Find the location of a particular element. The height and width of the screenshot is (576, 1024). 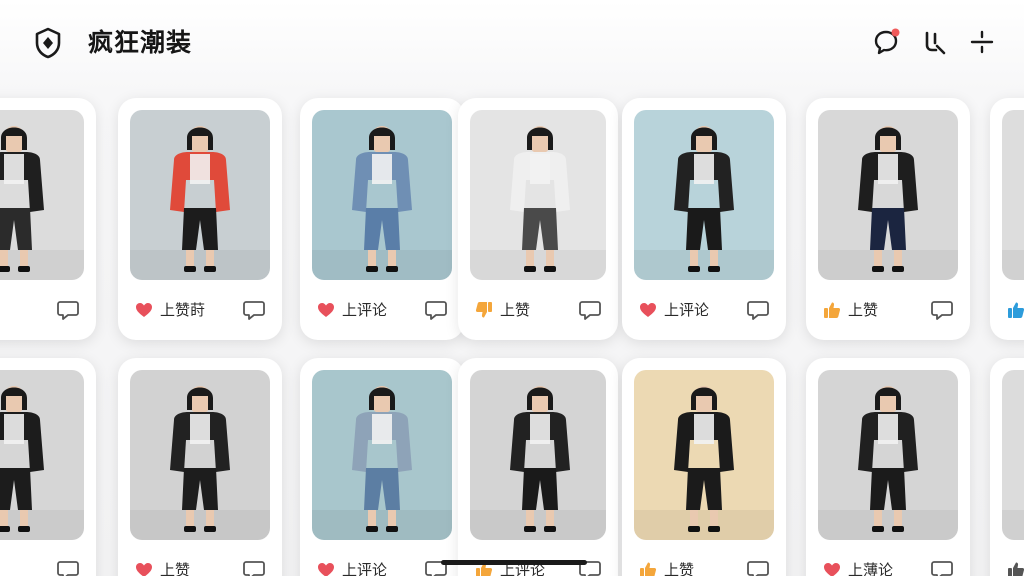

home-indicator is located at coordinates (514, 562).